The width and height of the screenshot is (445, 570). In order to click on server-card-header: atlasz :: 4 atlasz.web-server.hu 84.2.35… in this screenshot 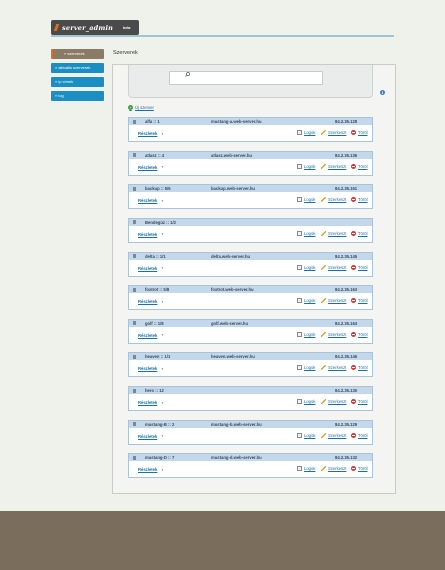, I will do `click(250, 155)`.